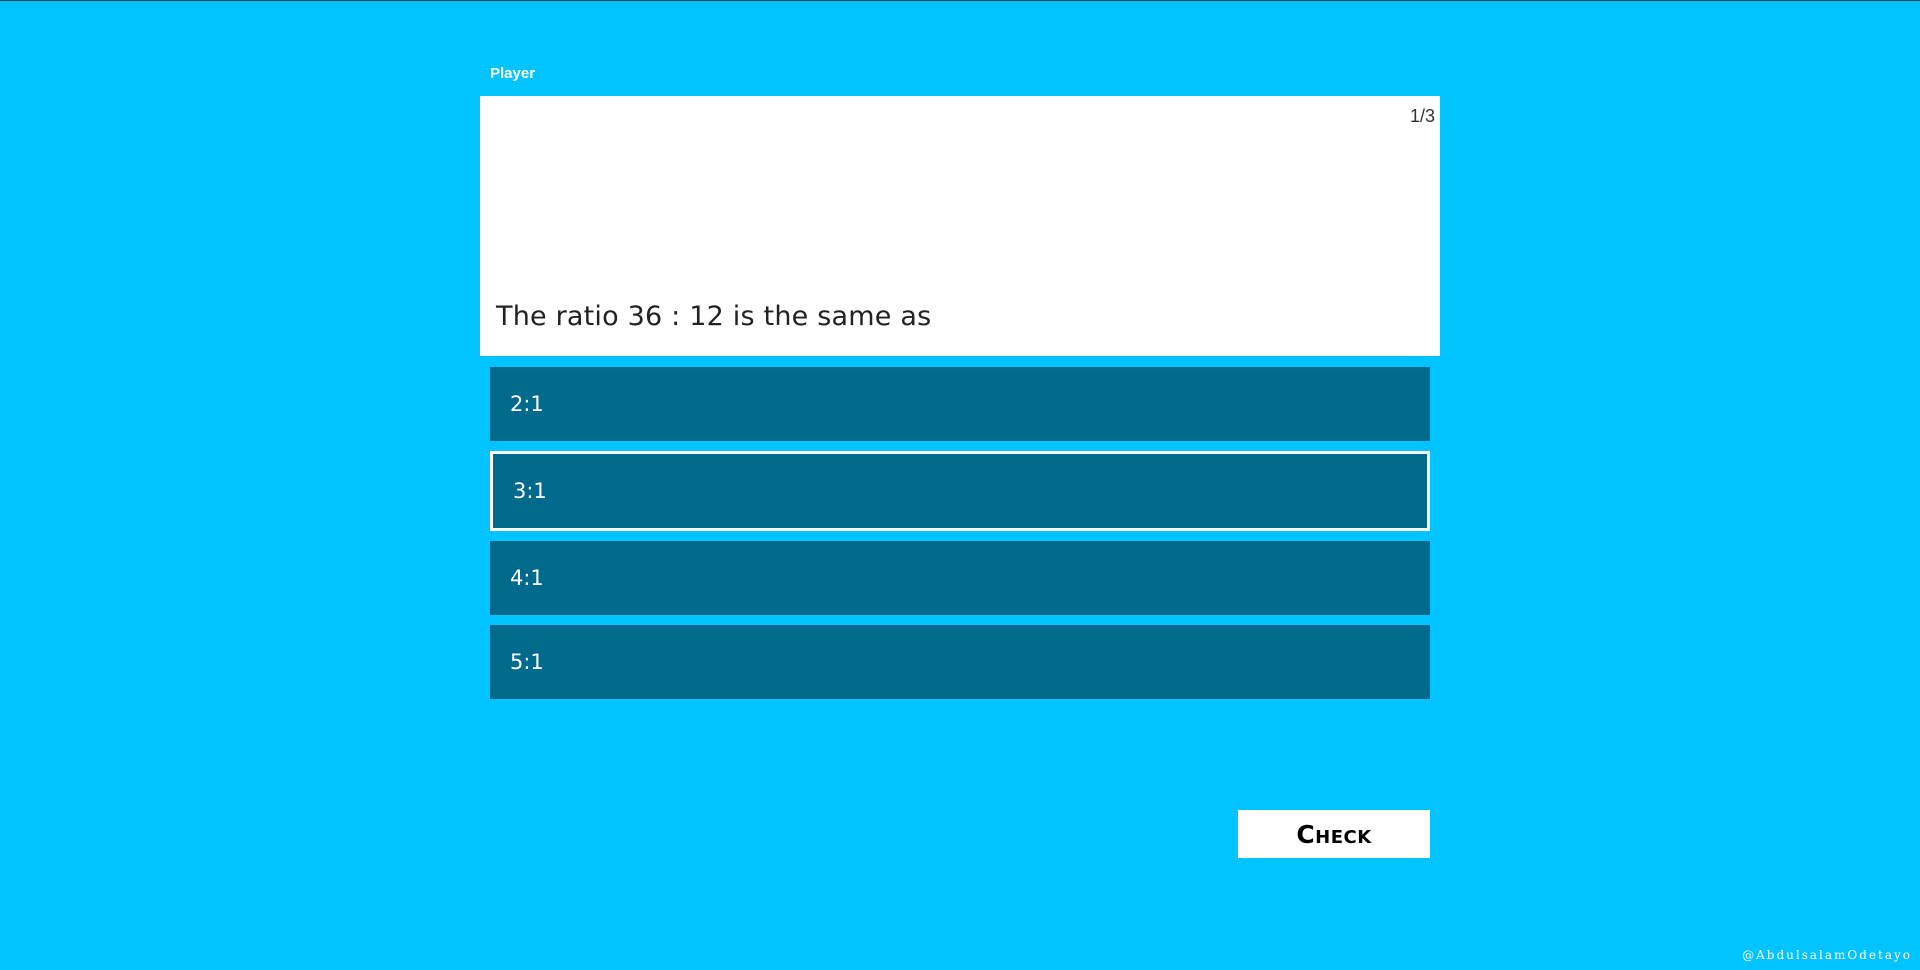 This screenshot has width=1920, height=970. I want to click on question-text: The ratio 36 : 12 is the same as, so click(714, 316).